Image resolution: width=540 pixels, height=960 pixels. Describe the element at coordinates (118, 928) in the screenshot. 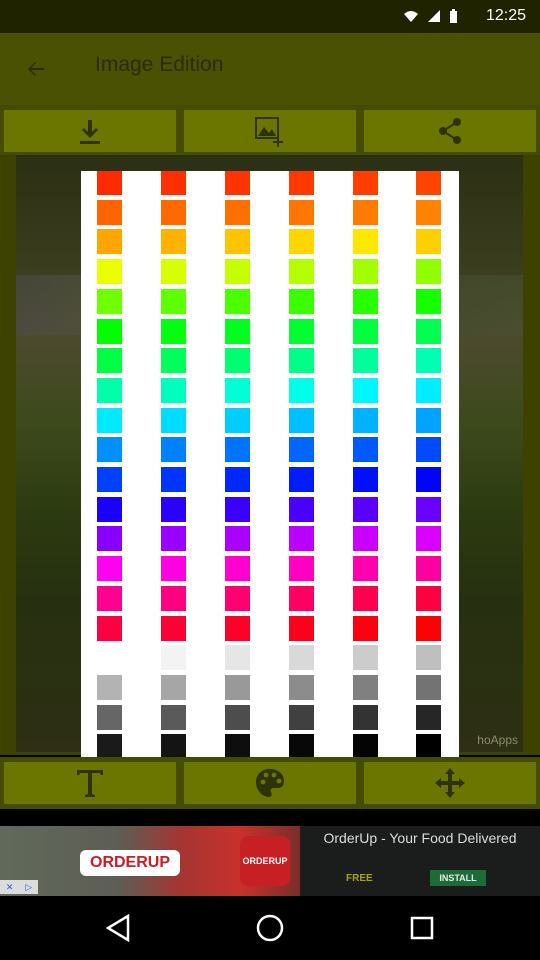

I see `nav-back-button` at that location.